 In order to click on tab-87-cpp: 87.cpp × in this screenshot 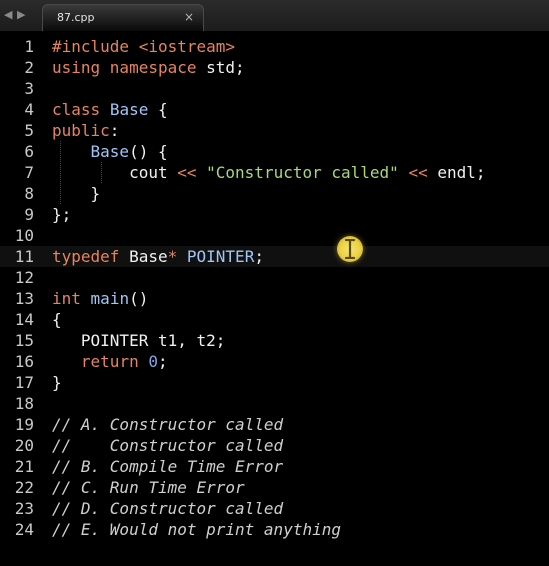, I will do `click(123, 17)`.